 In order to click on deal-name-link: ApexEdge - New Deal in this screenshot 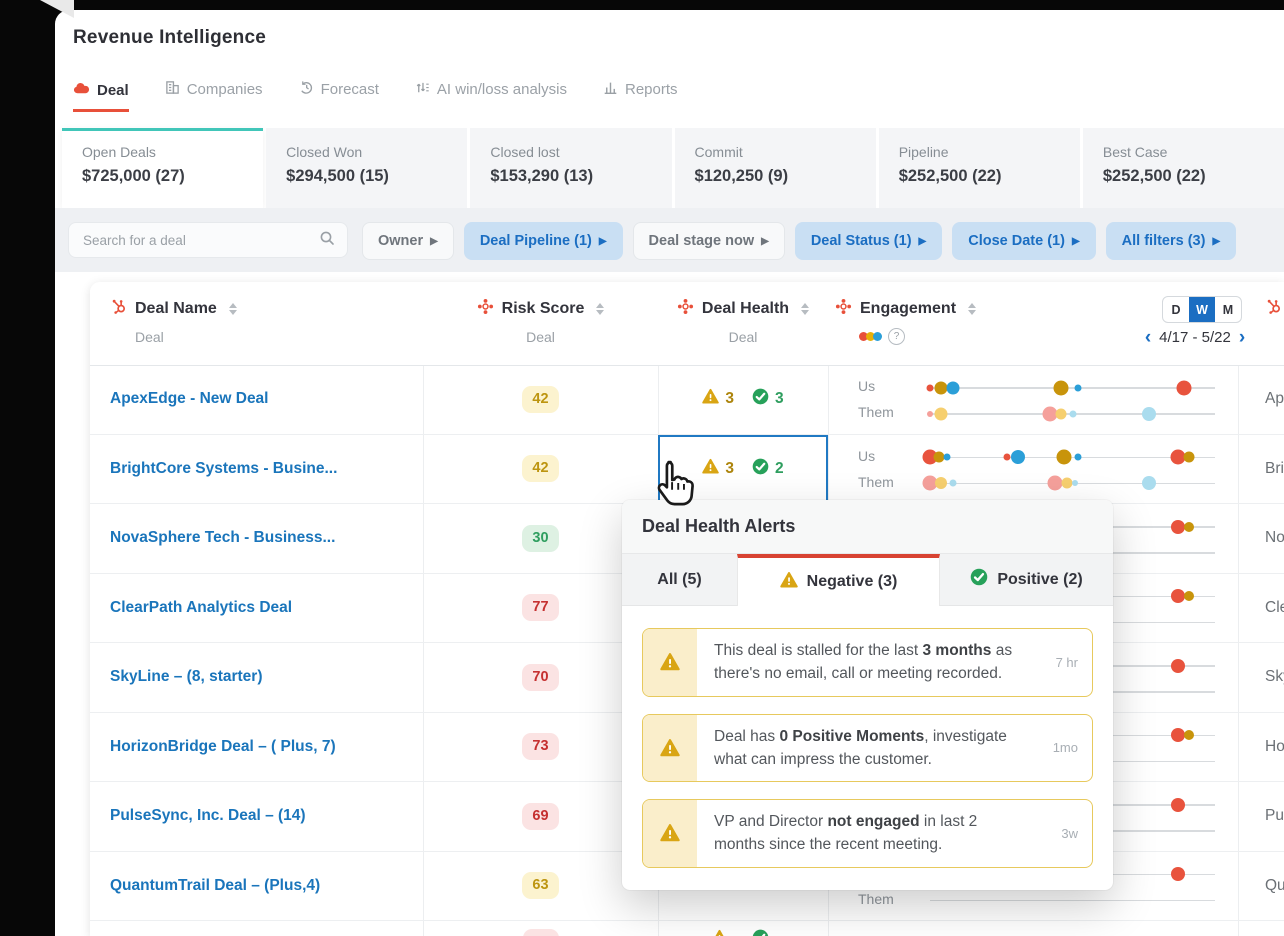, I will do `click(260, 399)`.